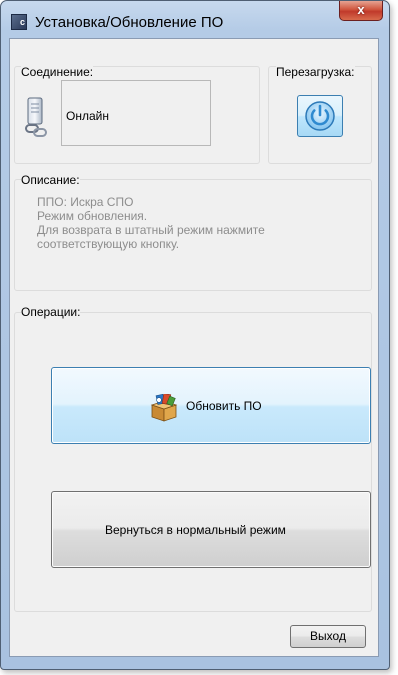 The width and height of the screenshot is (398, 675). I want to click on title-bar: c Установка/Обновление ПО x, so click(195, 19).